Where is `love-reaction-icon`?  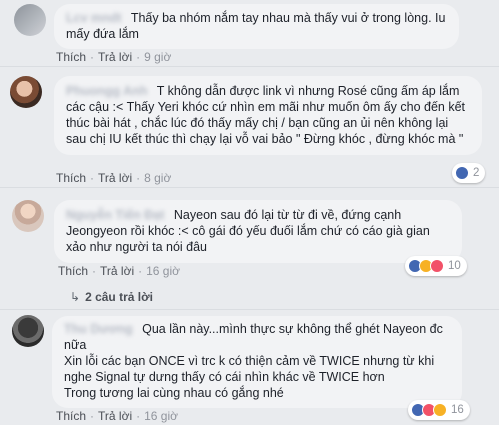
love-reaction-icon is located at coordinates (437, 266).